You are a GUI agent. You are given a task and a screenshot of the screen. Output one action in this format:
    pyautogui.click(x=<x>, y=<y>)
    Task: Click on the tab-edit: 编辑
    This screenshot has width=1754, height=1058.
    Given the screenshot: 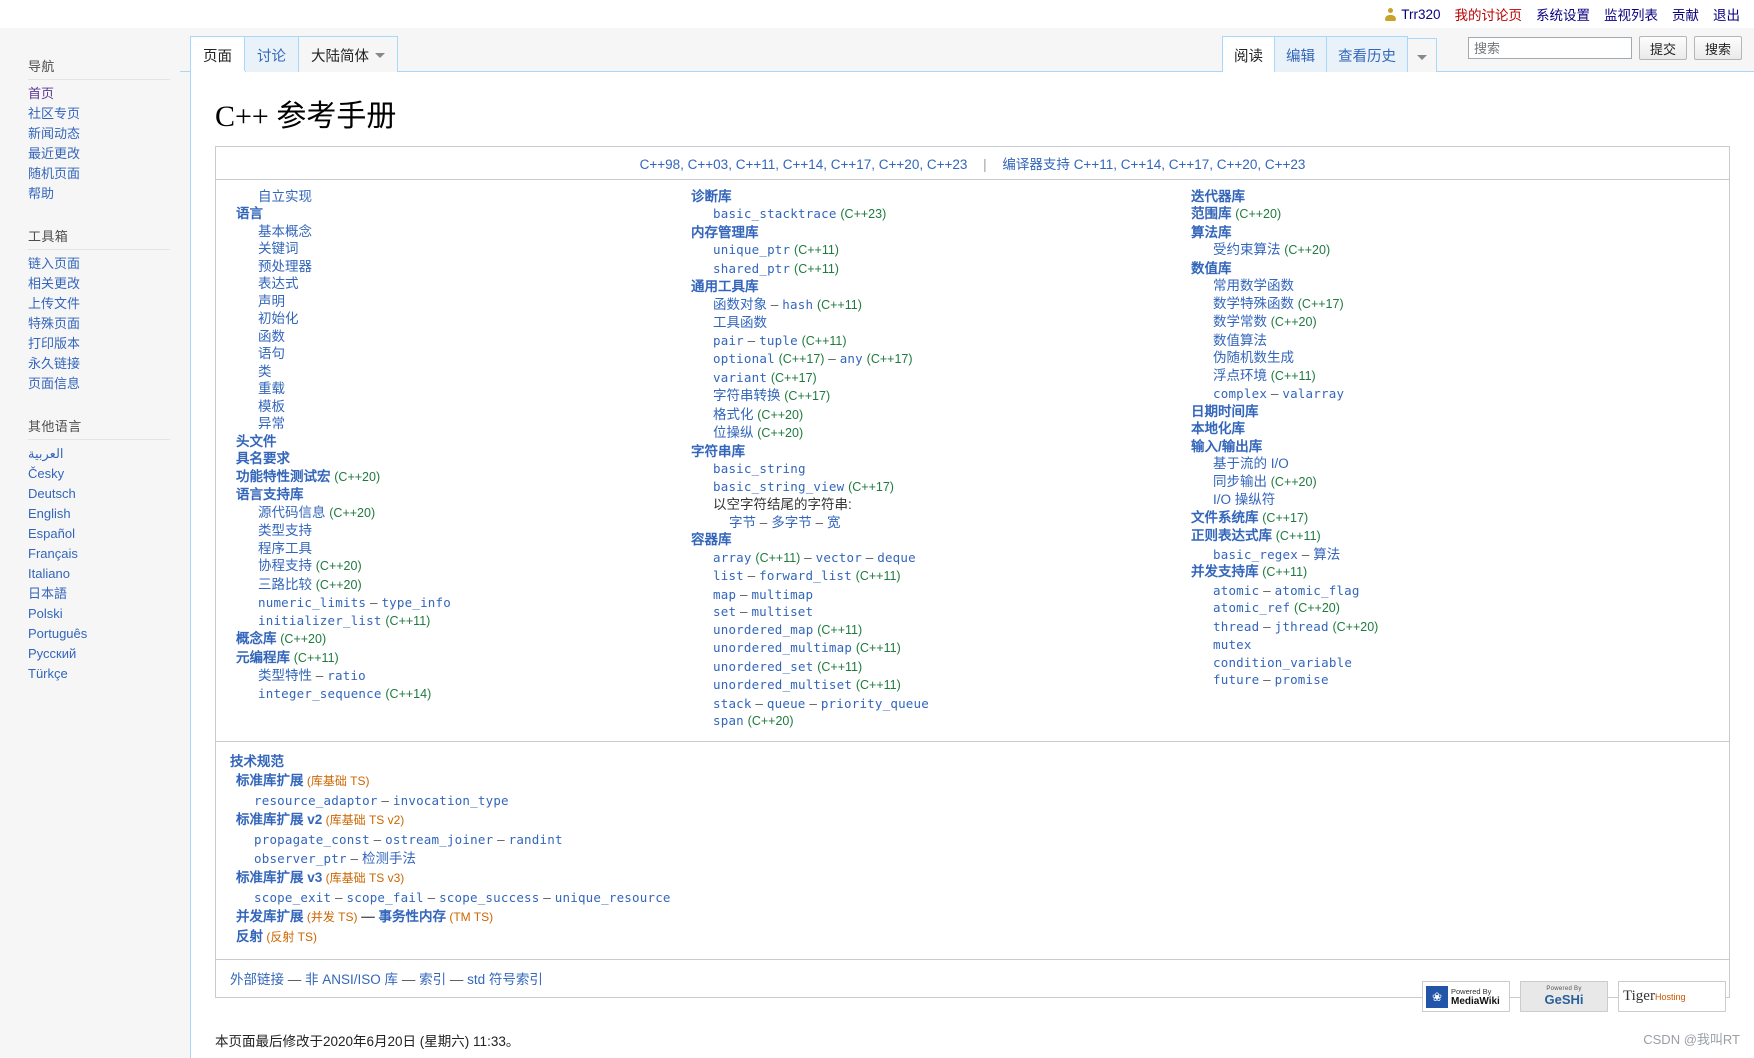 What is the action you would take?
    pyautogui.click(x=1300, y=54)
    